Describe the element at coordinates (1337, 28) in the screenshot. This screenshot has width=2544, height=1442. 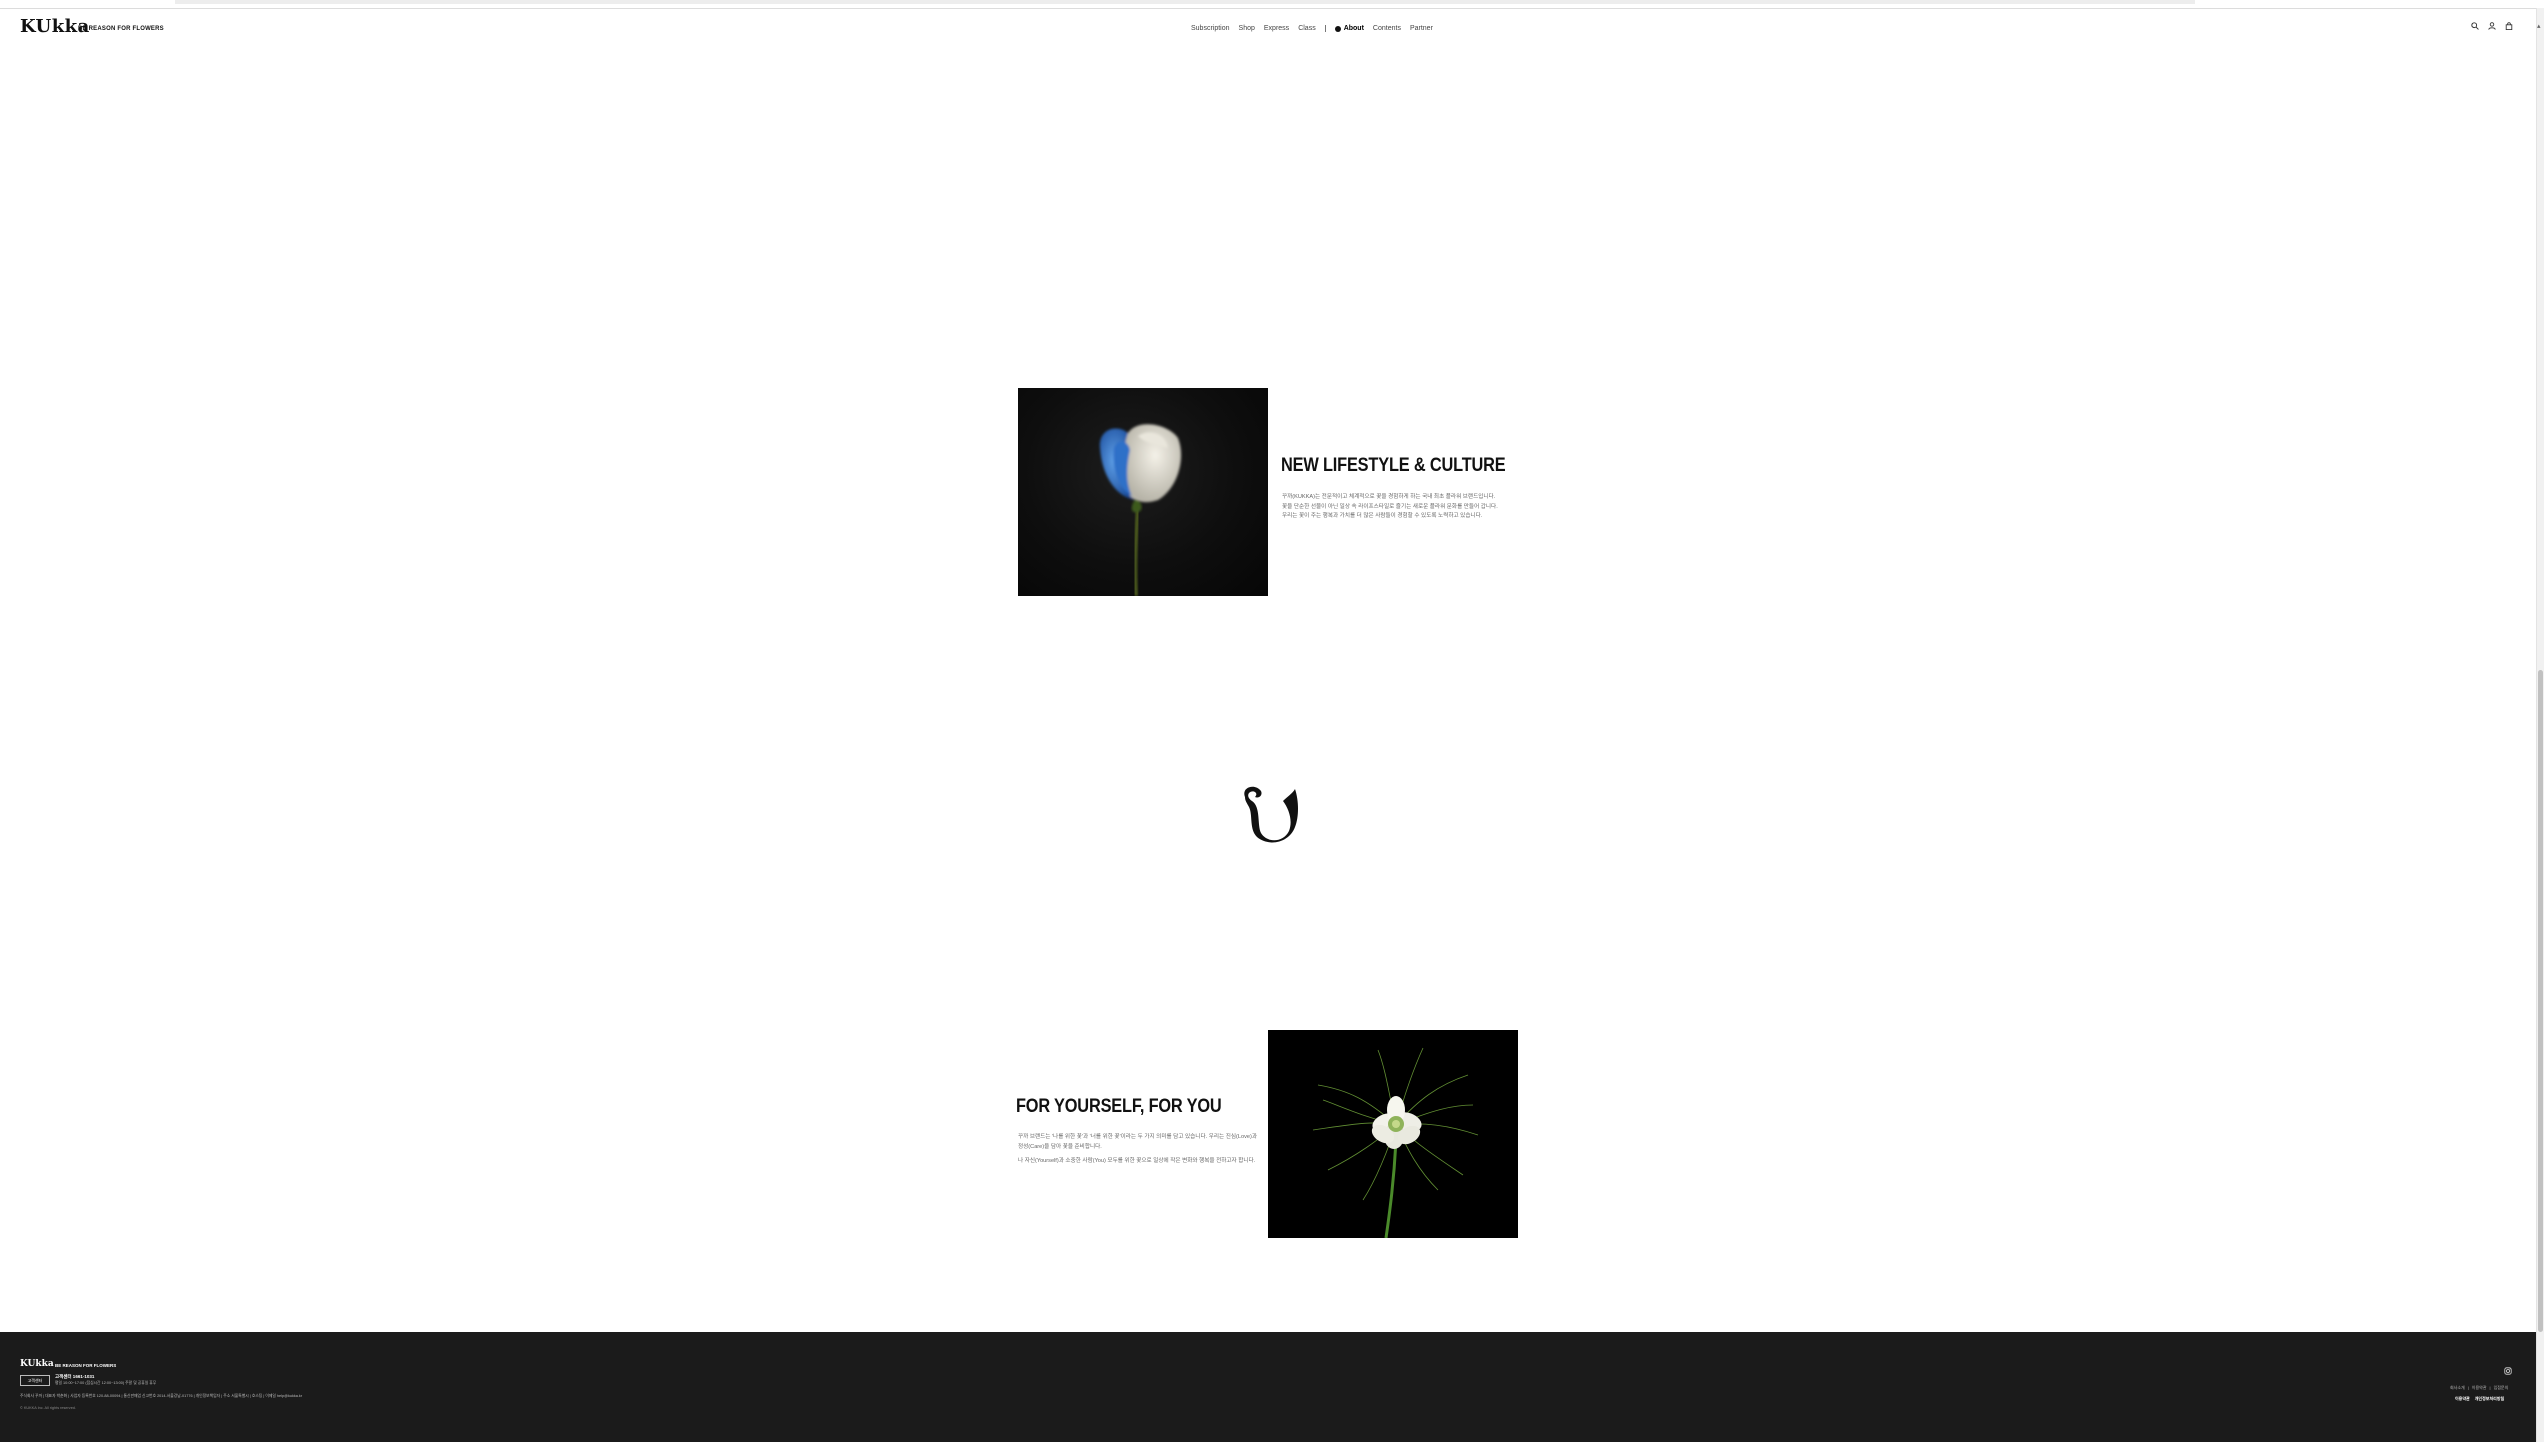
I see `active-dot-icon` at that location.